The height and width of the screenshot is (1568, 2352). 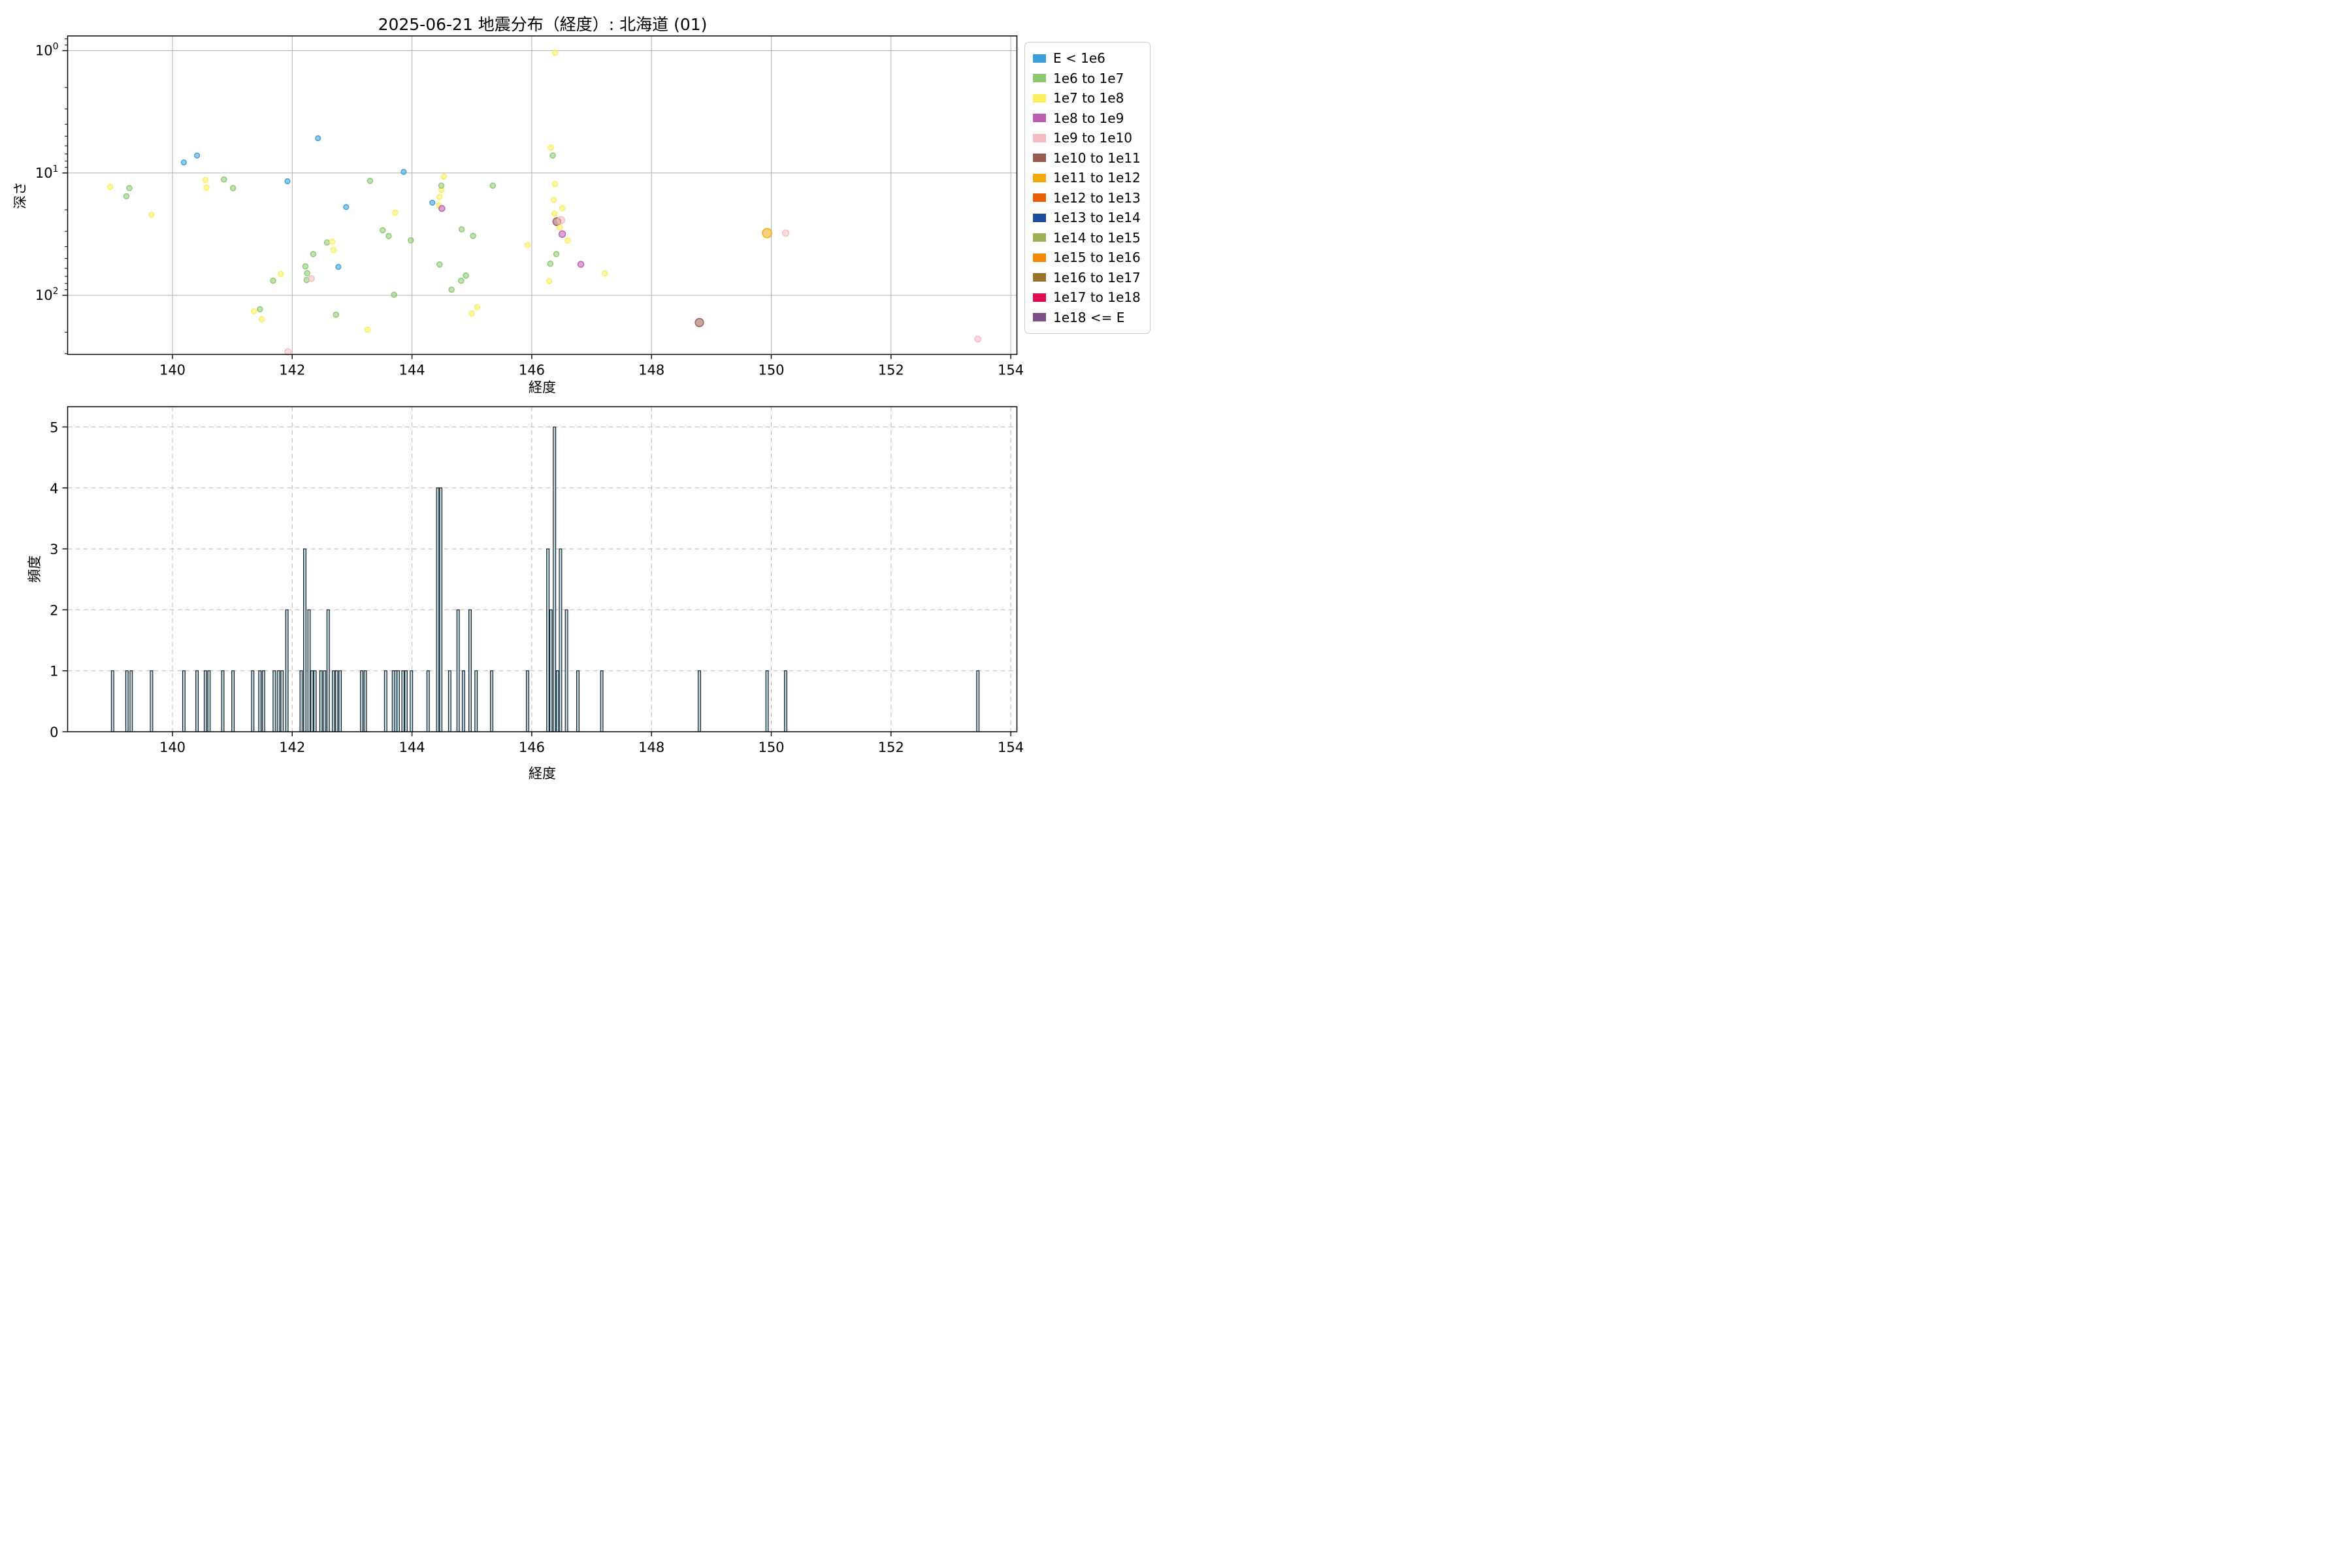 I want to click on legend-entry: 1e14 to 1e15, so click(x=1087, y=238).